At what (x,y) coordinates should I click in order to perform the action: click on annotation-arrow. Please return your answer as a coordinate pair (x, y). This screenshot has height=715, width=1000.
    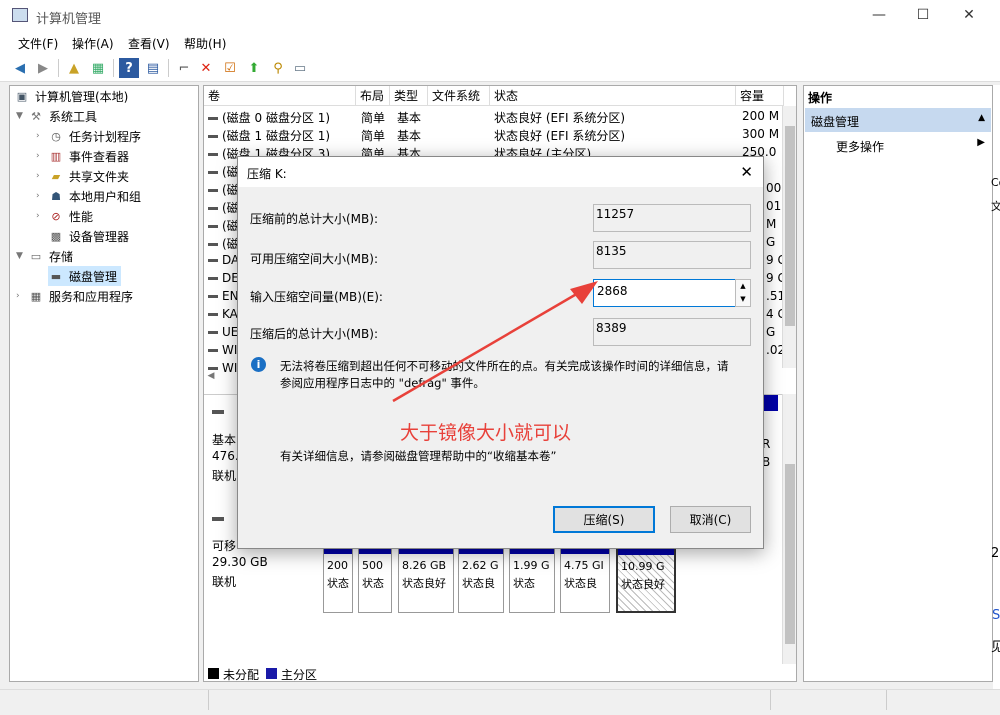
    Looking at the image, I should click on (495, 342).